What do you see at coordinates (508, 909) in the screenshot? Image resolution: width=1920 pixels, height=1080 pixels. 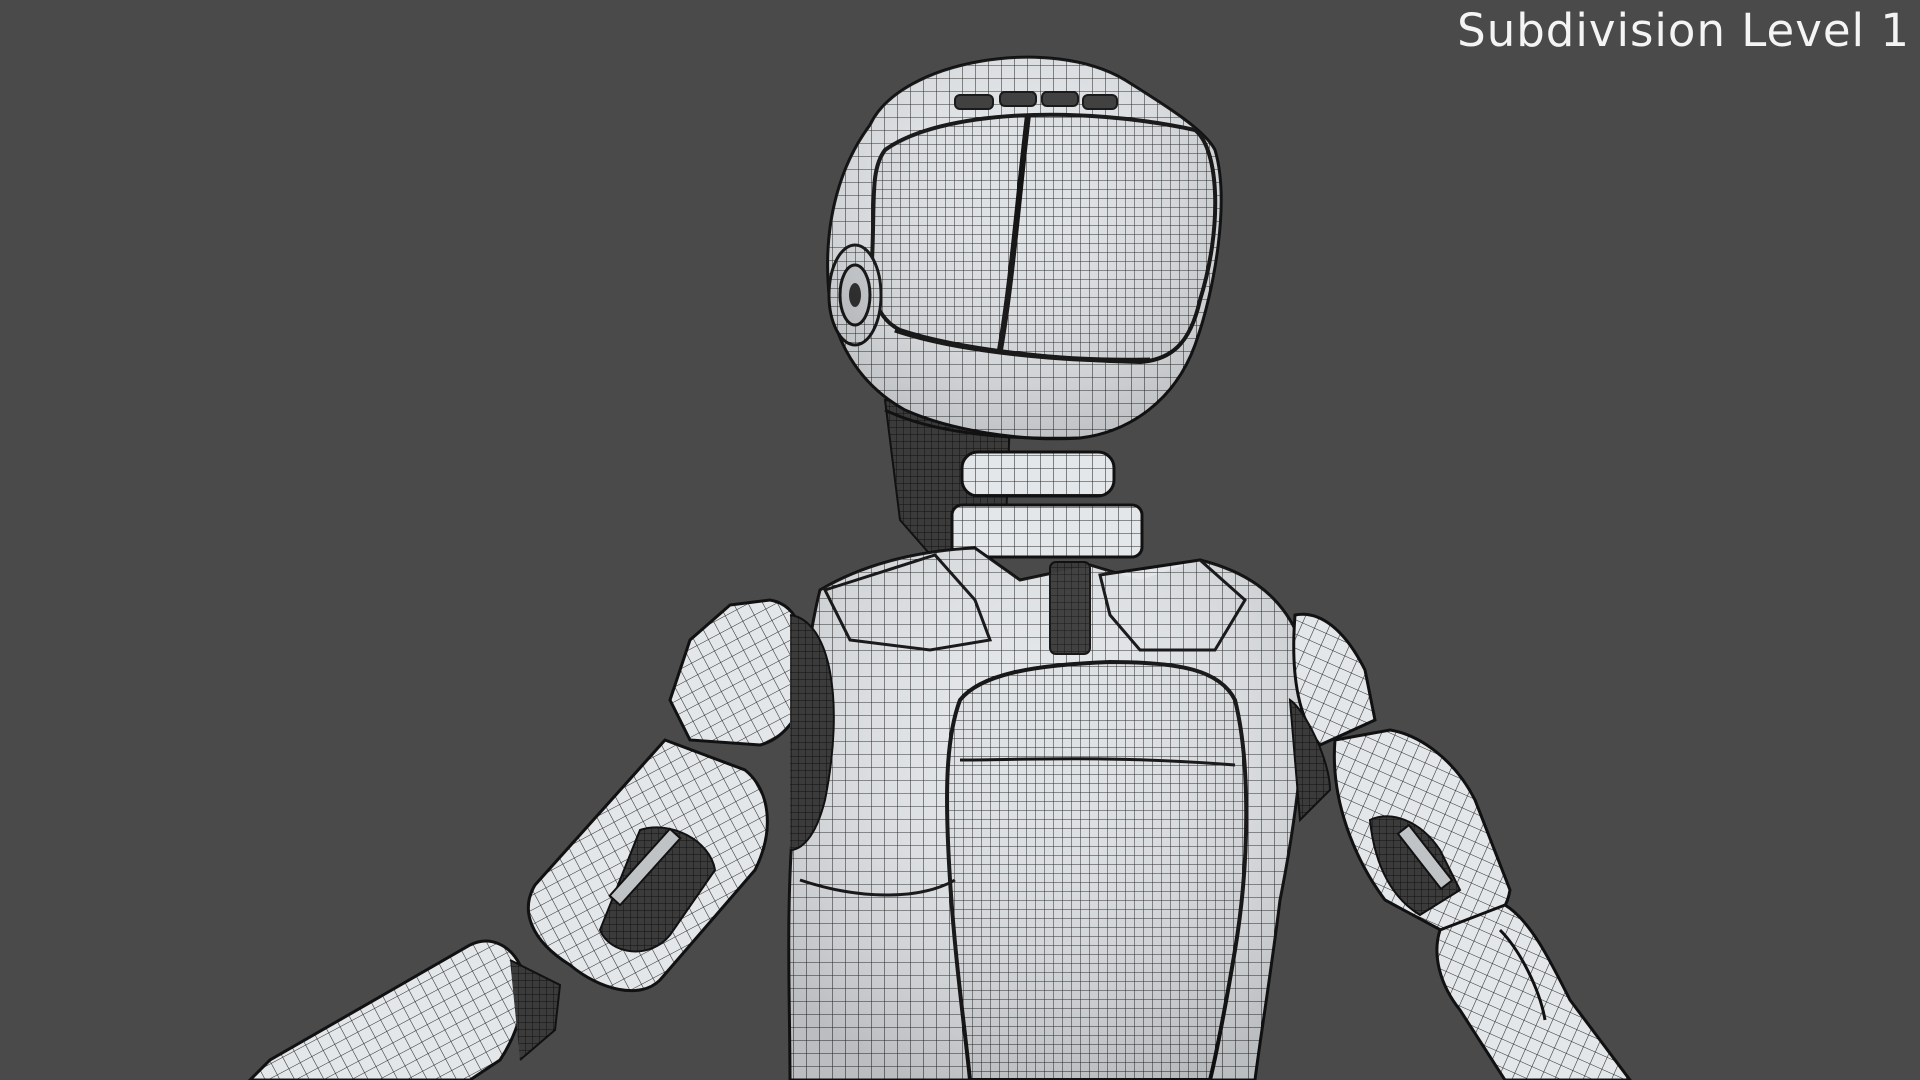 I see `left-arm-mesh` at bounding box center [508, 909].